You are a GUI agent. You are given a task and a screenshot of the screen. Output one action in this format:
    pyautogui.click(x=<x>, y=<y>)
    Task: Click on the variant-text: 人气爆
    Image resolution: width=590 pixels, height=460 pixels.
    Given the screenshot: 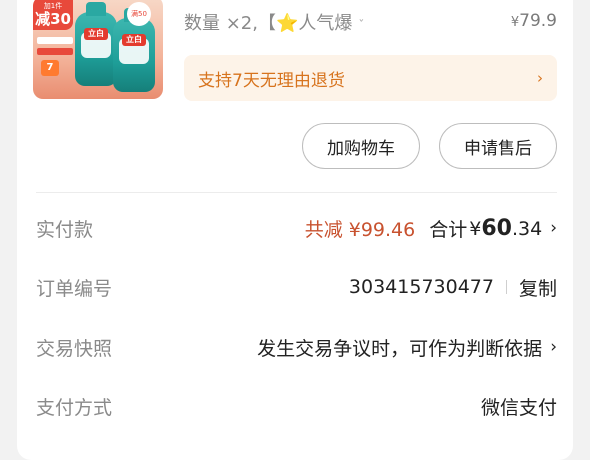 What is the action you would take?
    pyautogui.click(x=325, y=23)
    